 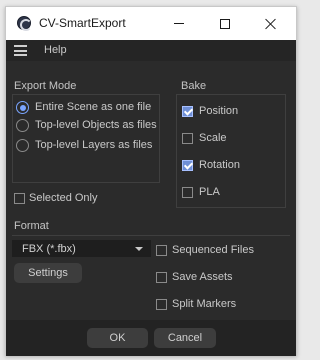 What do you see at coordinates (219, 165) in the screenshot?
I see `checkbox-rotation-label: Rotation` at bounding box center [219, 165].